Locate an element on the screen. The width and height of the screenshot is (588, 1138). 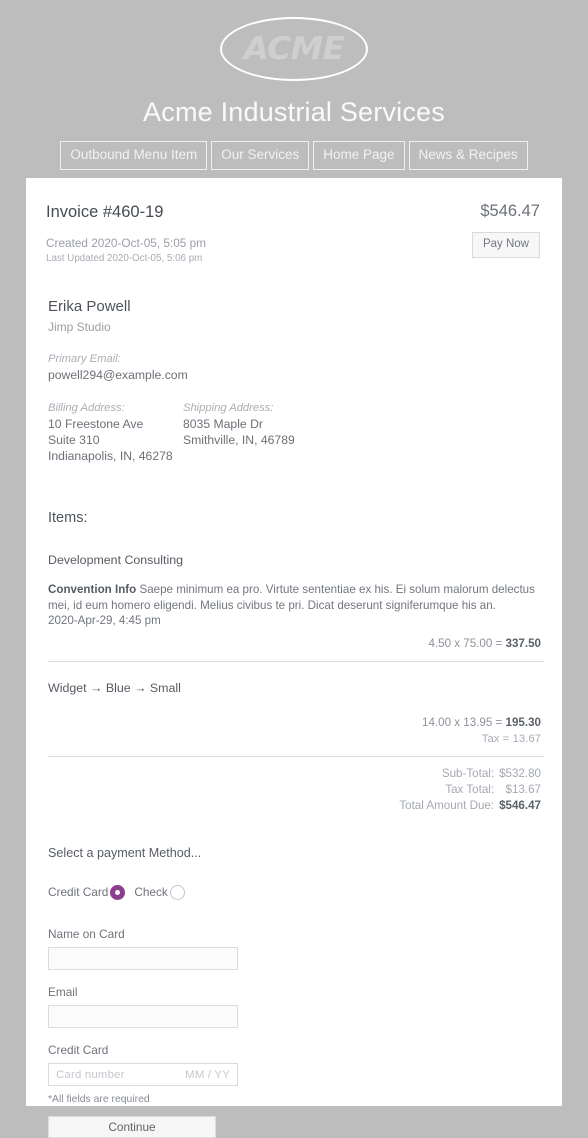
subtotal-value: $532.80 is located at coordinates (520, 773).